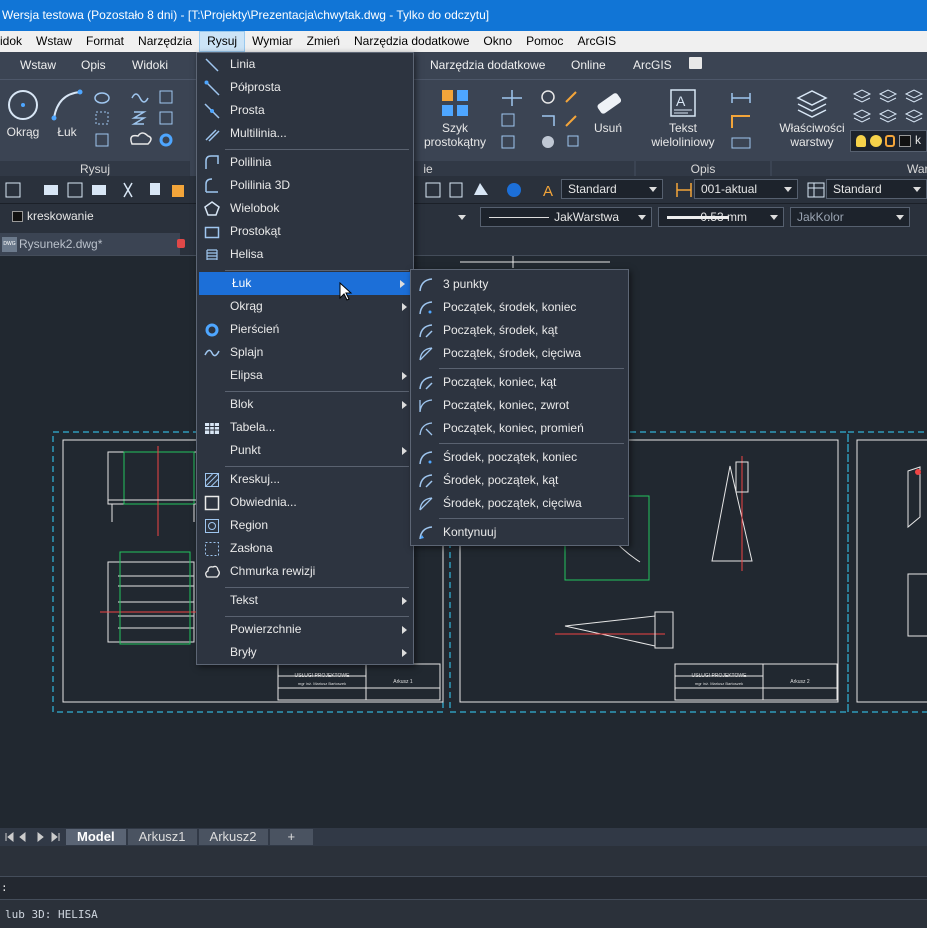  I want to click on array-button: Szyk prostokątny, so click(455, 118).